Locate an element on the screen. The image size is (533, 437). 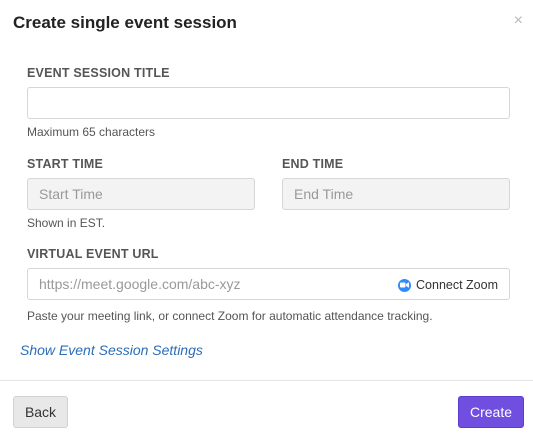
show-settings-link: Show Event Session Settings is located at coordinates (111, 350).